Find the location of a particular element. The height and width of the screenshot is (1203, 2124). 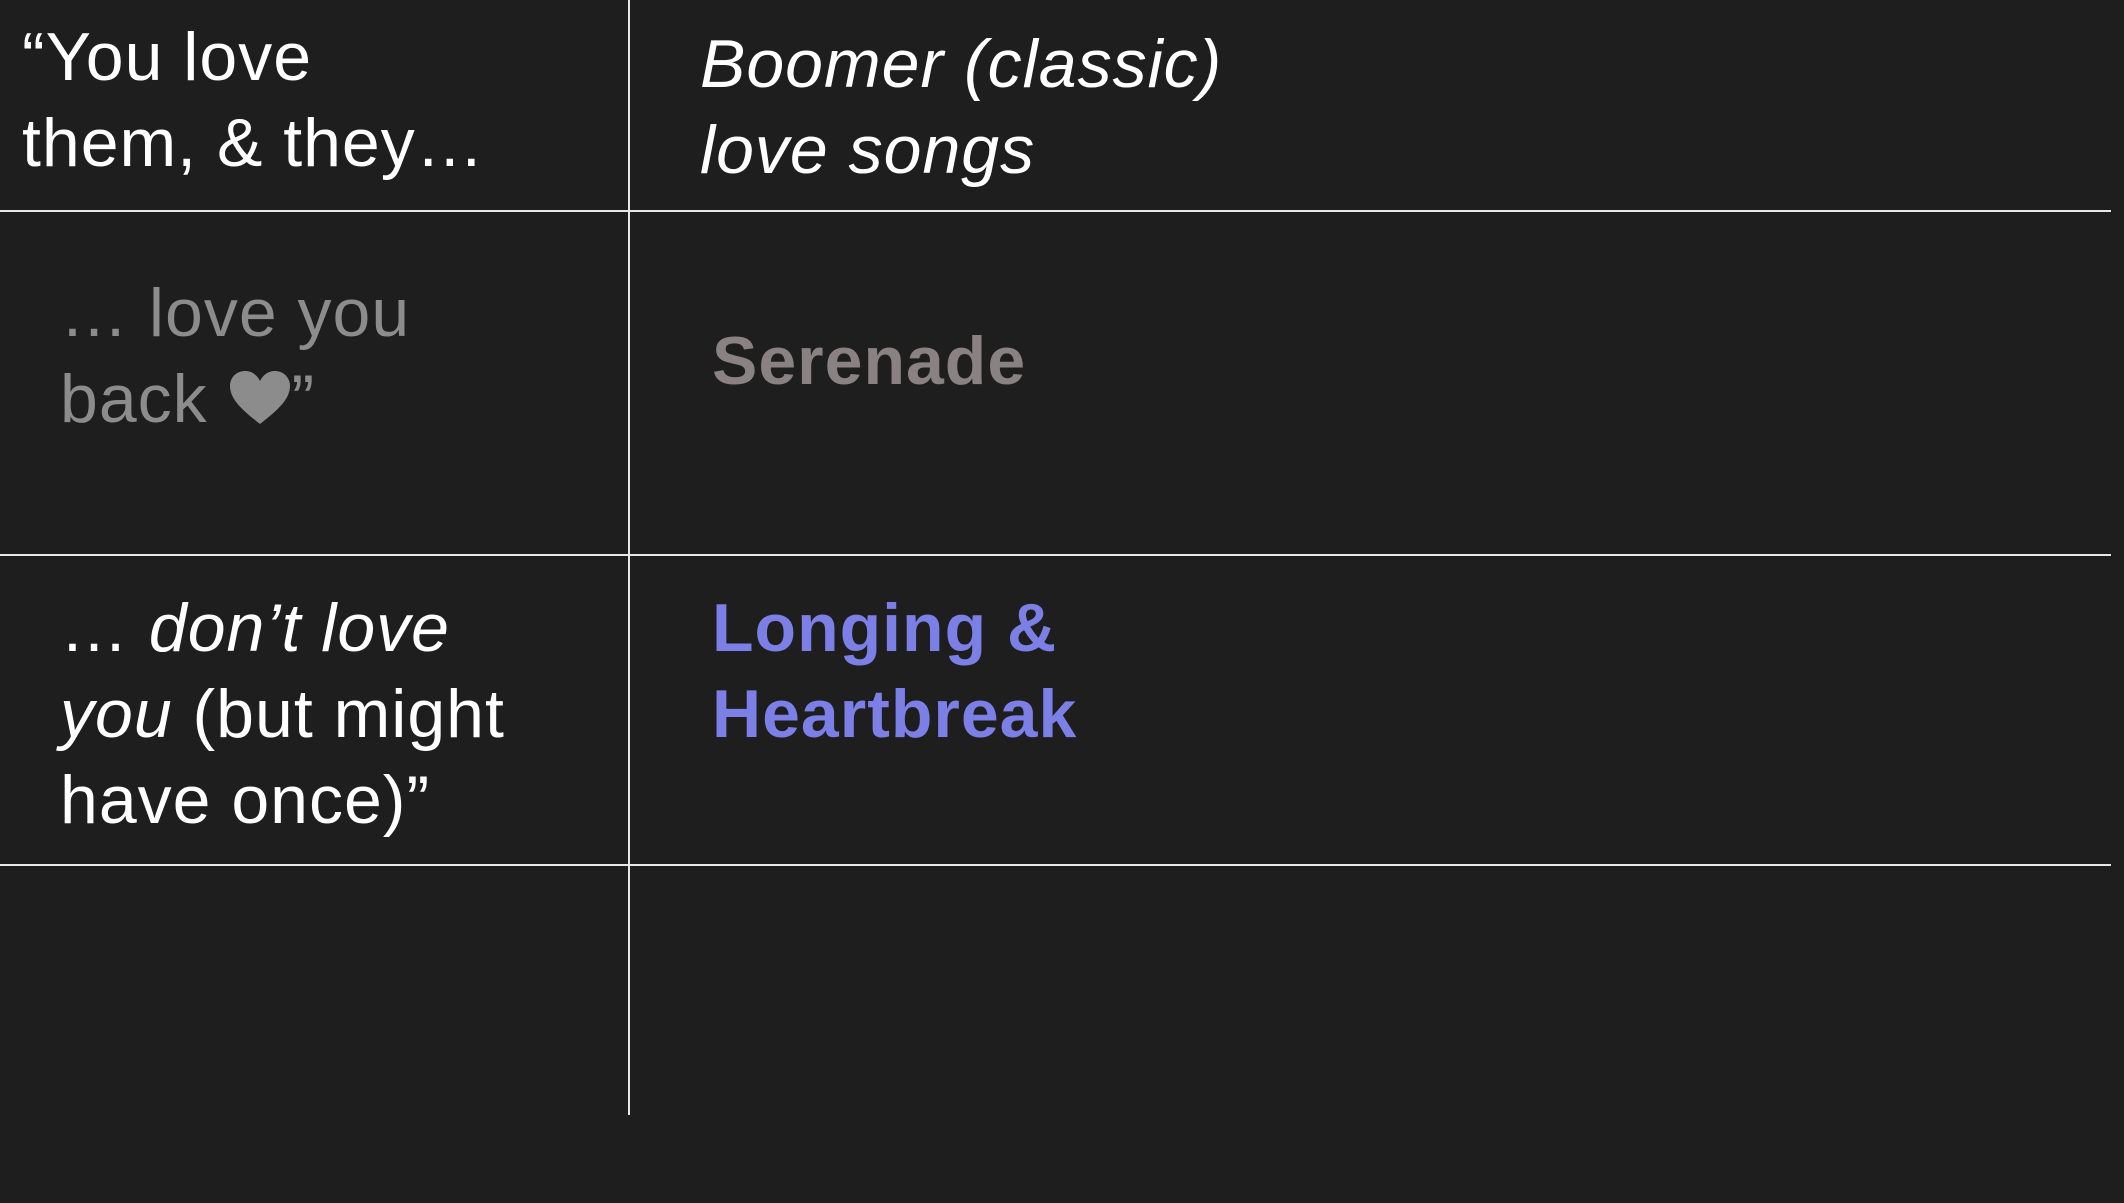

header-right-cell: Boomer (classic) love songs is located at coordinates (961, 107).